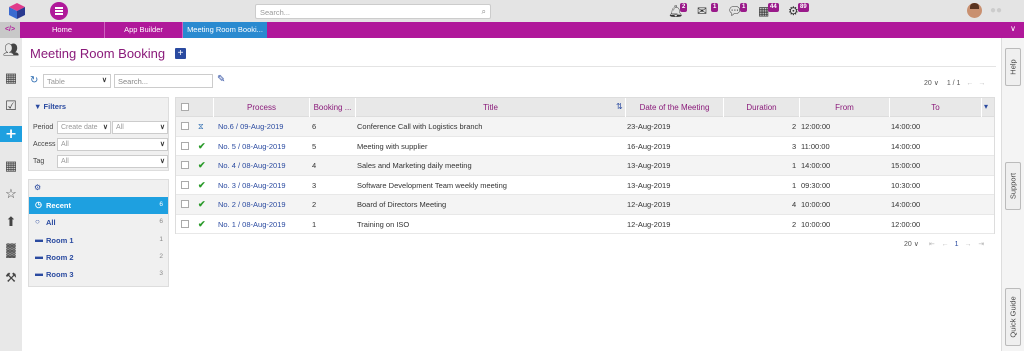  Describe the element at coordinates (932, 244) in the screenshot. I see `first-page-icon: ⇤` at that location.